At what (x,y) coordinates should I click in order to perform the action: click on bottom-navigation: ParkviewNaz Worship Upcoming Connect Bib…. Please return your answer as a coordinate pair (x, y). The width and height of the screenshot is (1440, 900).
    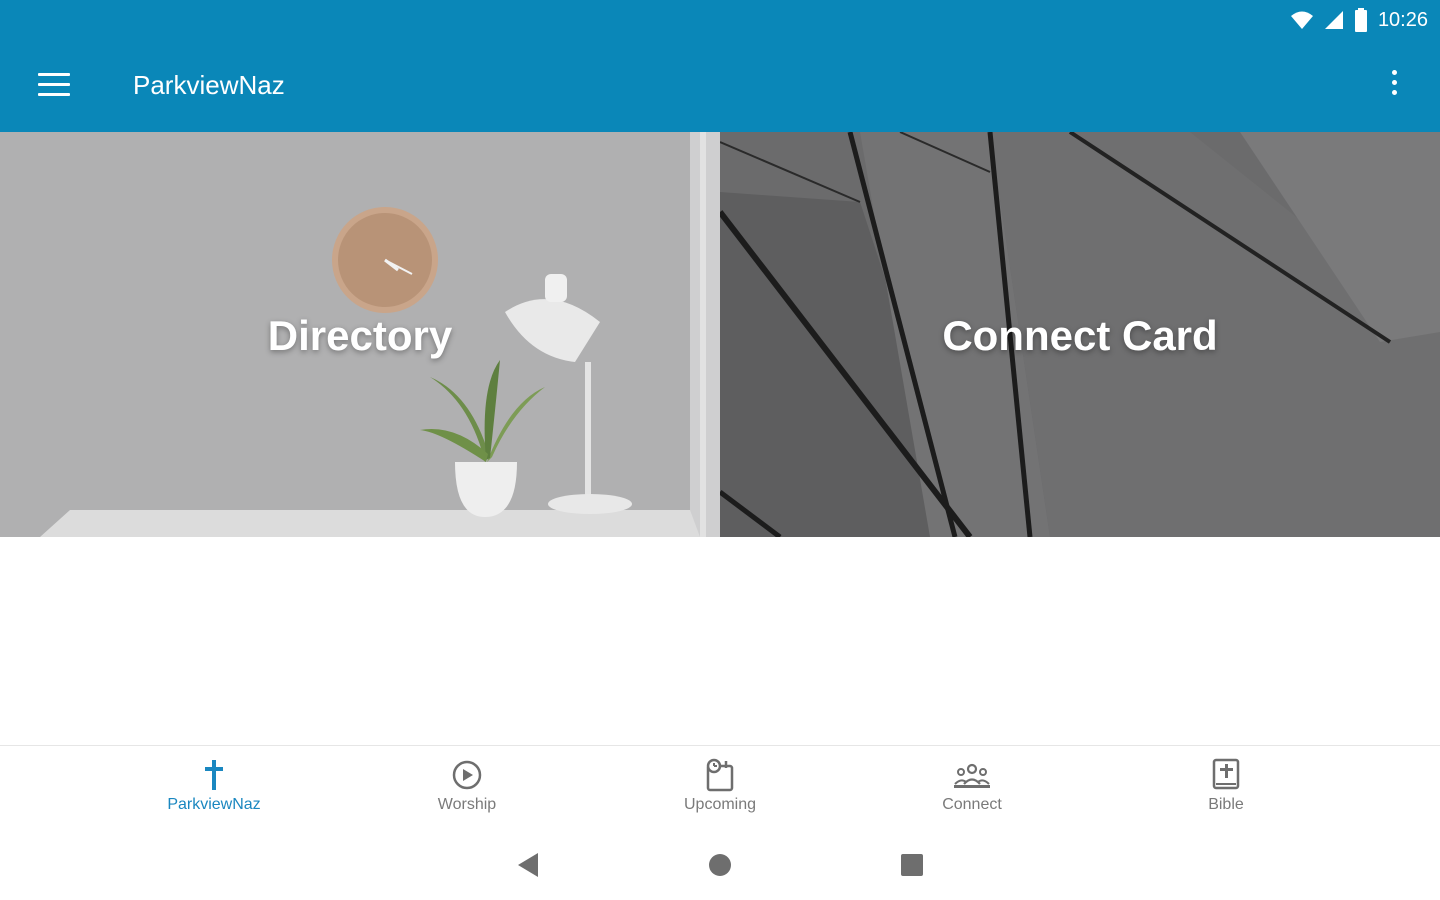
    Looking at the image, I should click on (720, 787).